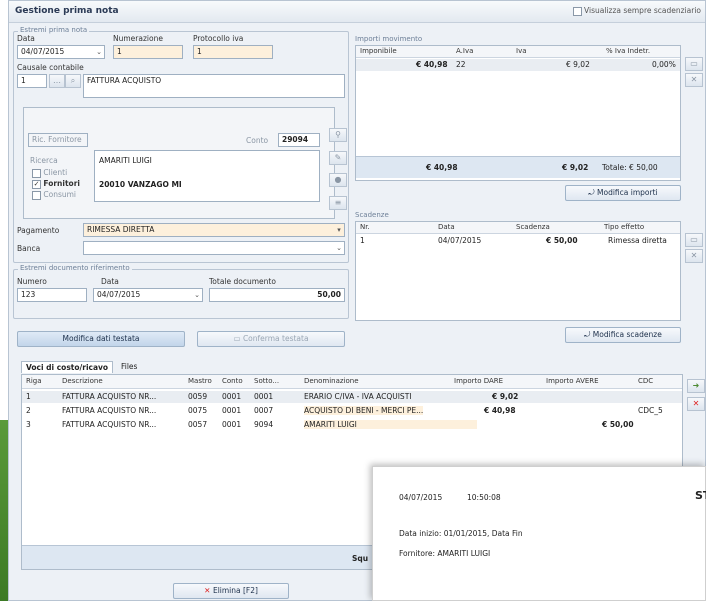 Image resolution: width=706 pixels, height=601 pixels. Describe the element at coordinates (518, 241) in the screenshot. I see `due-dates-row: 1 04/07/2015 € 50,00 Rimessa diretta` at that location.